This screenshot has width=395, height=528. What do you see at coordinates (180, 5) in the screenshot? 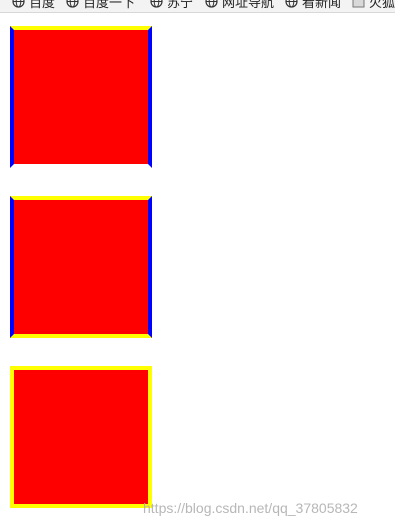
I see `bookmark-label: 苏宁` at bounding box center [180, 5].